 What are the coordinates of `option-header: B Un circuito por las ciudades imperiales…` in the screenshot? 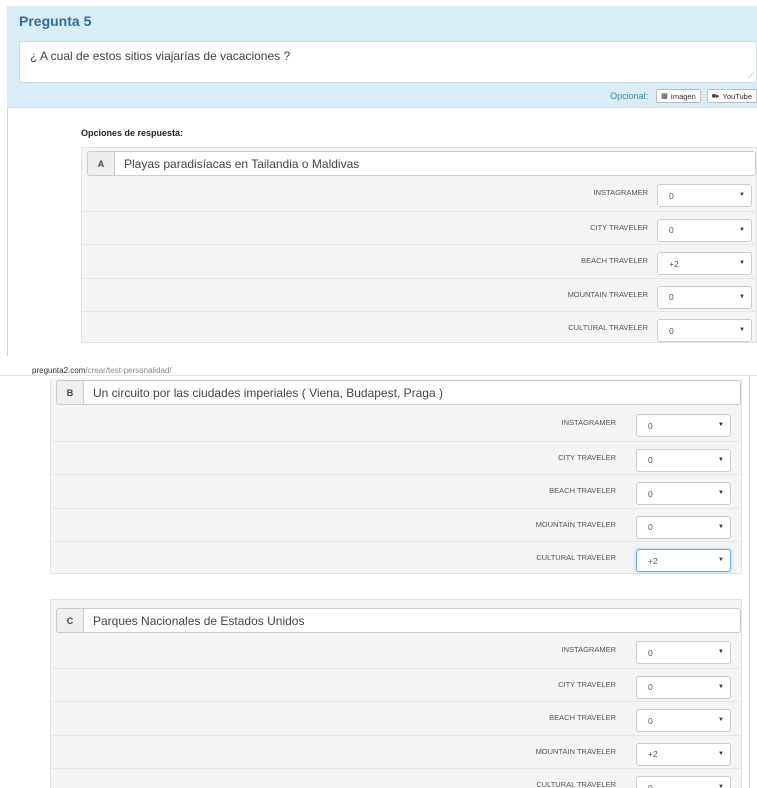 It's located at (398, 392).